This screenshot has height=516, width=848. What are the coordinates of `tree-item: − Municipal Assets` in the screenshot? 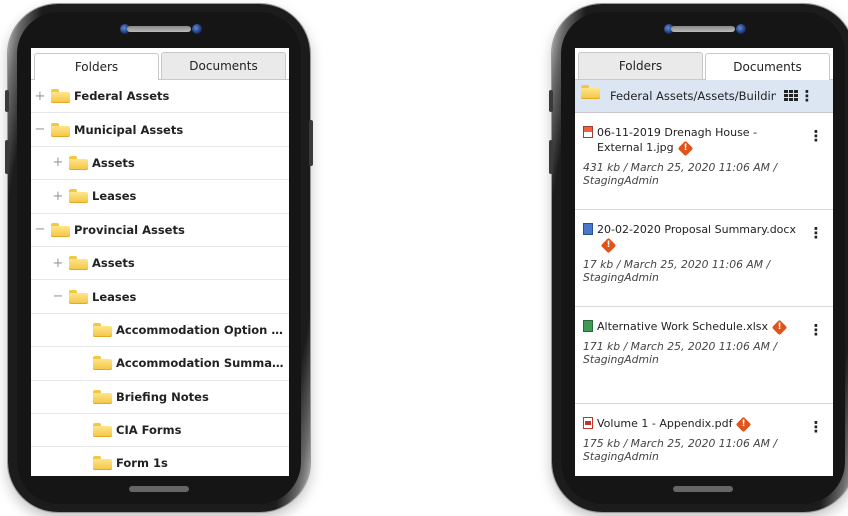 It's located at (160, 130).